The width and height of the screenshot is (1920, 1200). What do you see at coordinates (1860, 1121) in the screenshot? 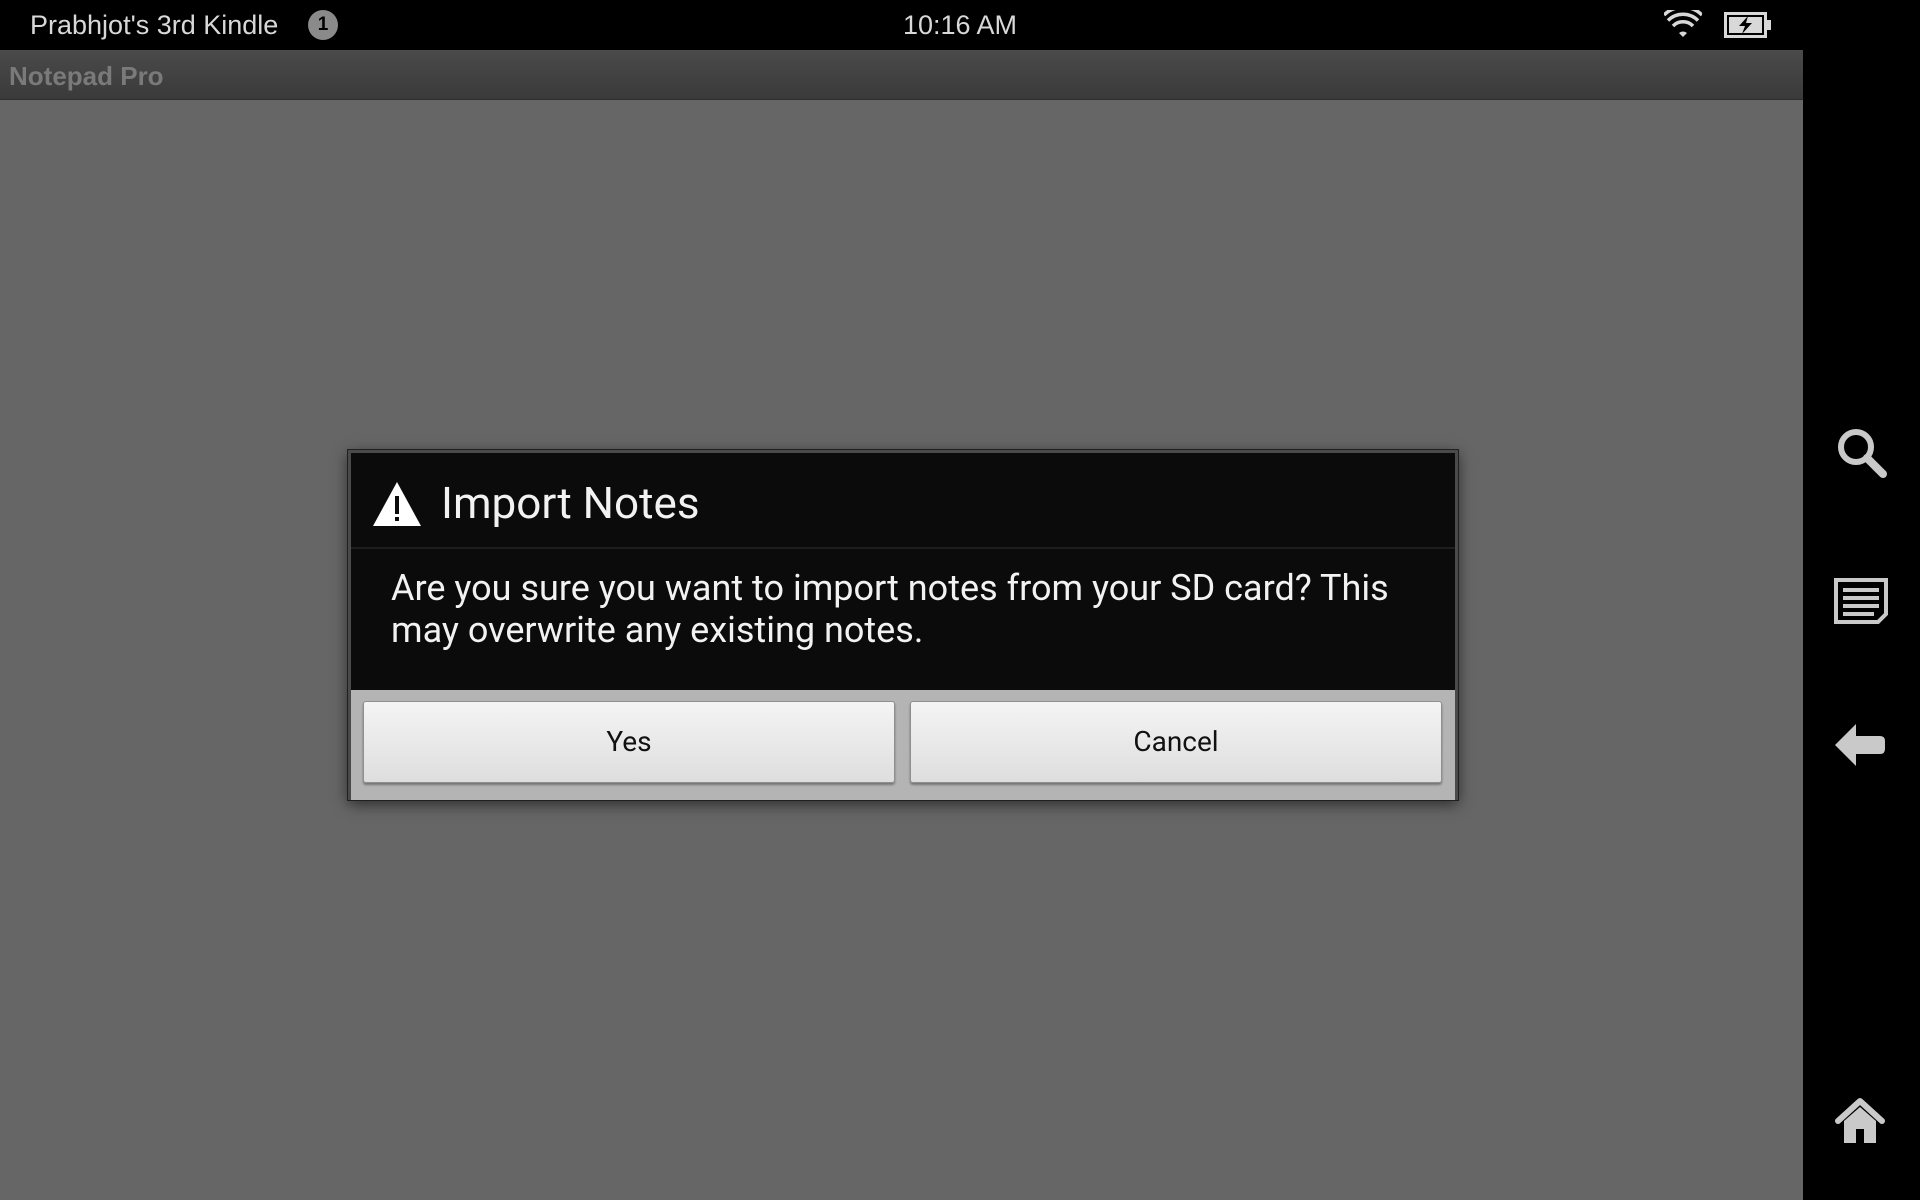
I see `home-icon` at bounding box center [1860, 1121].